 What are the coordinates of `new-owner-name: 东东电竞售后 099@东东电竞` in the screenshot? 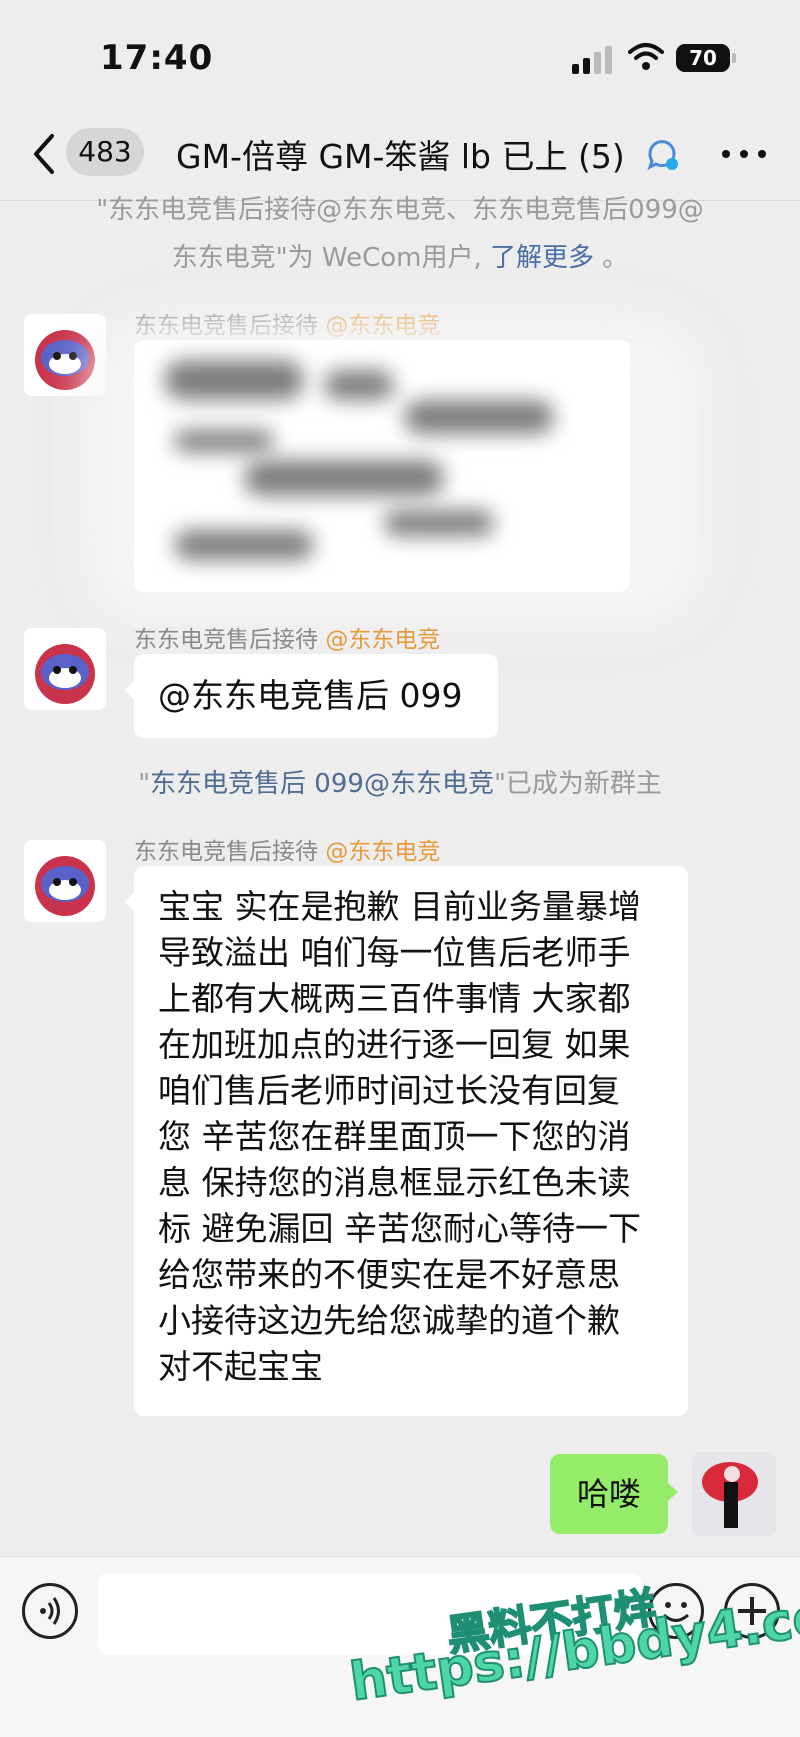 It's located at (322, 784).